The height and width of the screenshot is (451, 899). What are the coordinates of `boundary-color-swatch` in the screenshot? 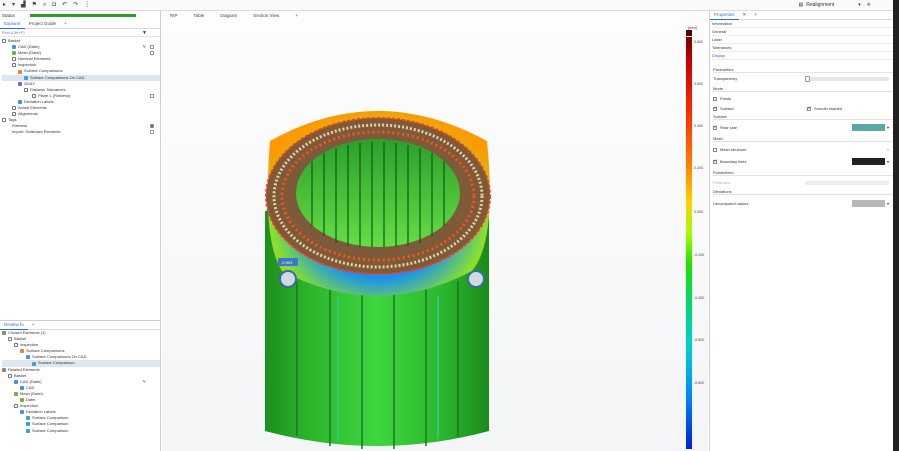 It's located at (868, 161).